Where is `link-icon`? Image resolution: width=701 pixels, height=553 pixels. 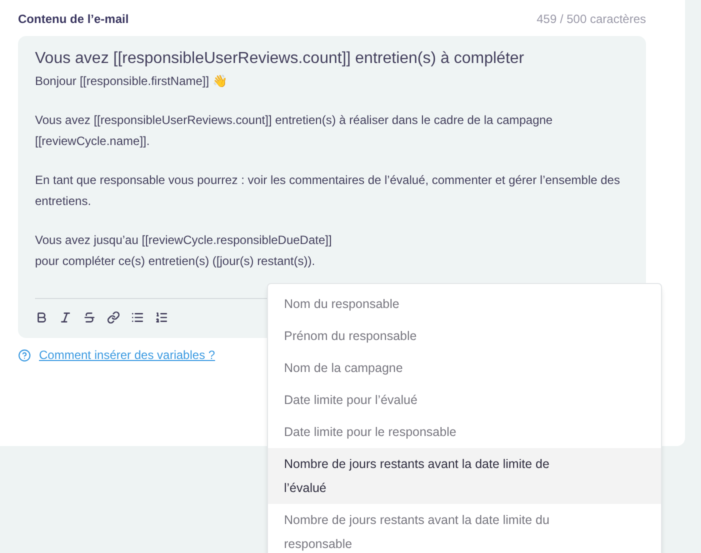 link-icon is located at coordinates (113, 317).